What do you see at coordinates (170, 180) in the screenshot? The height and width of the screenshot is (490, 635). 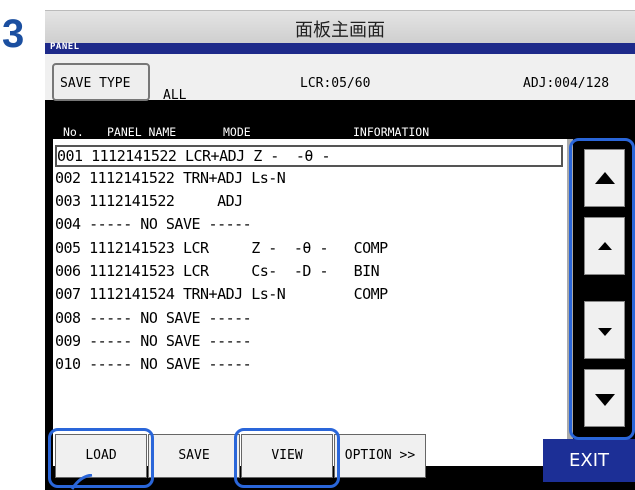 I see `list-item: 002 1112141522 TRN+ADJ Ls-N` at bounding box center [170, 180].